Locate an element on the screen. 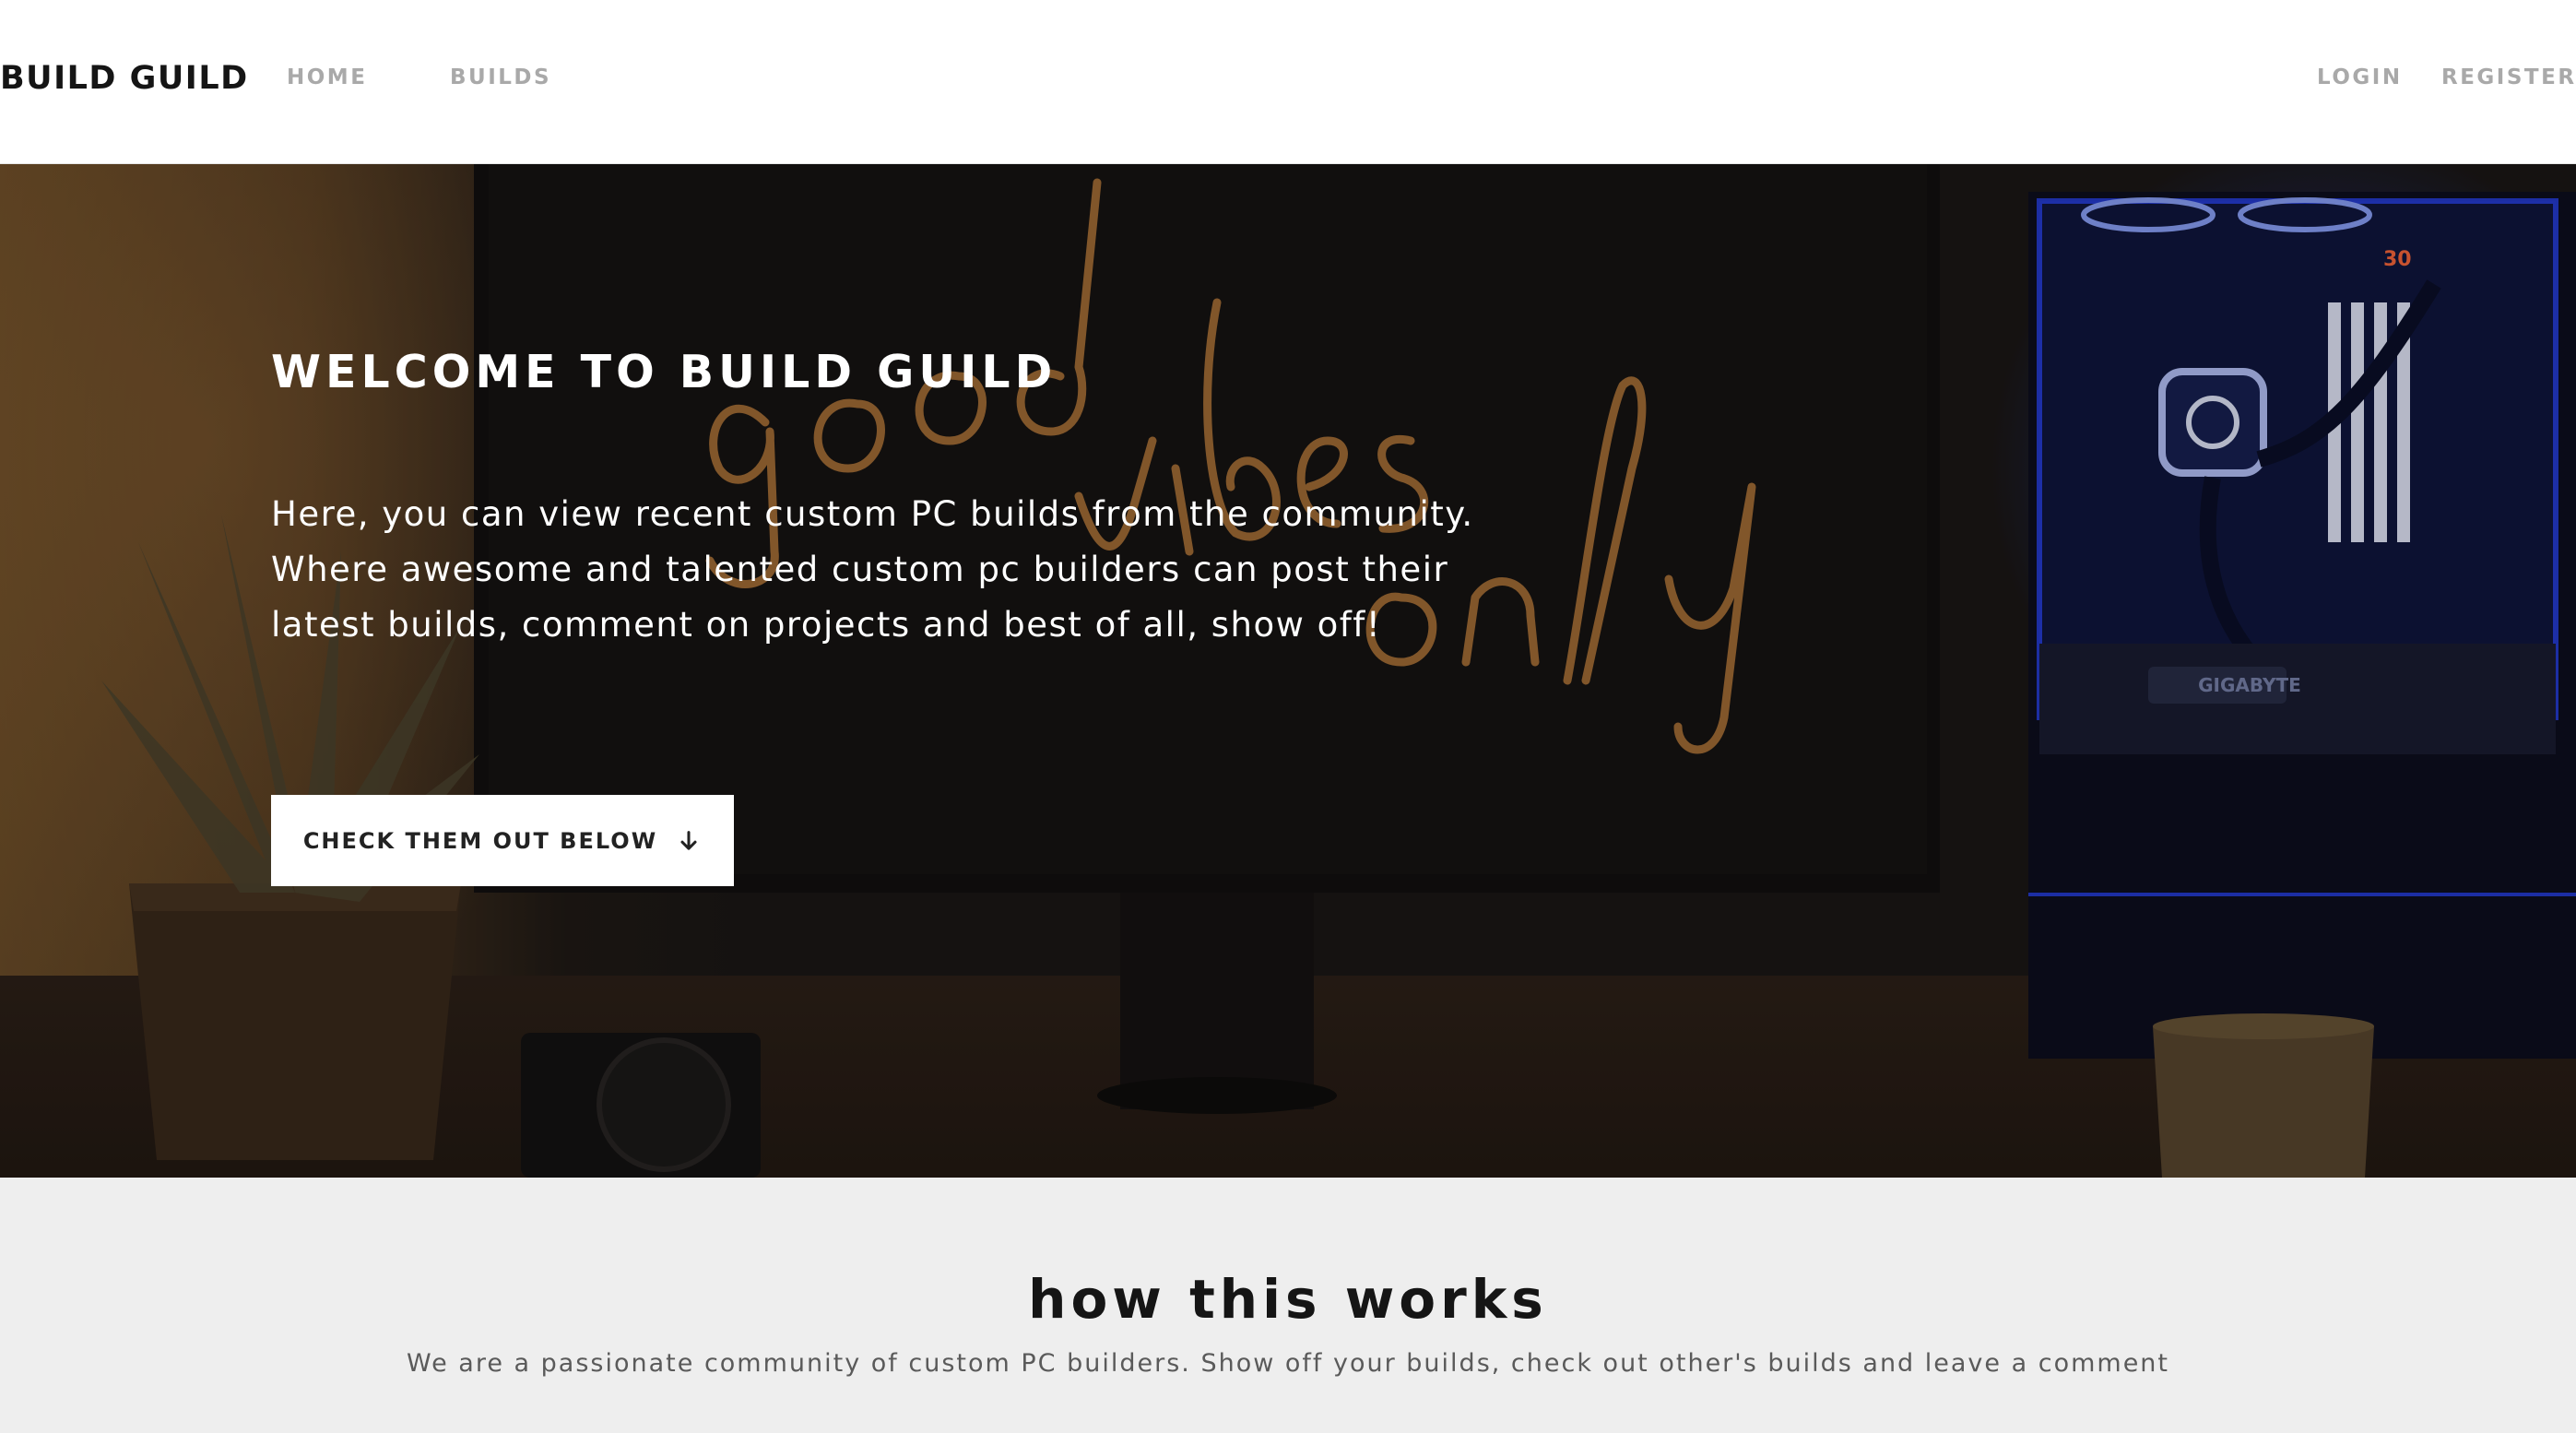  arrow-down-icon is located at coordinates (688, 840).